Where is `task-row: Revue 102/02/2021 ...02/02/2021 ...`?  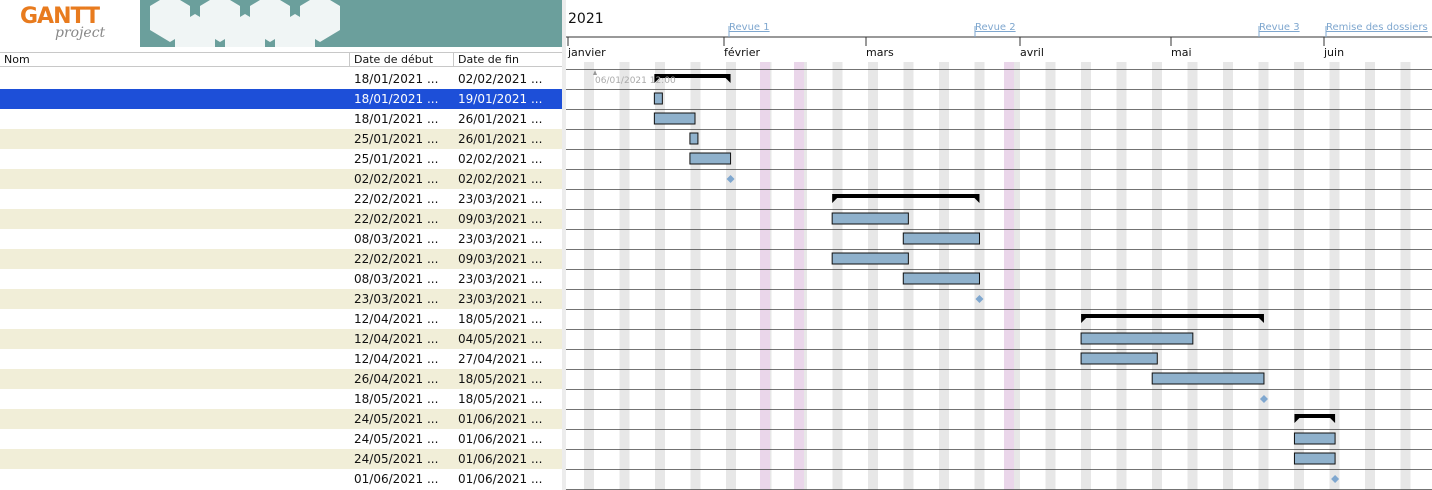 task-row: Revue 102/02/2021 ...02/02/2021 ... is located at coordinates (281, 179).